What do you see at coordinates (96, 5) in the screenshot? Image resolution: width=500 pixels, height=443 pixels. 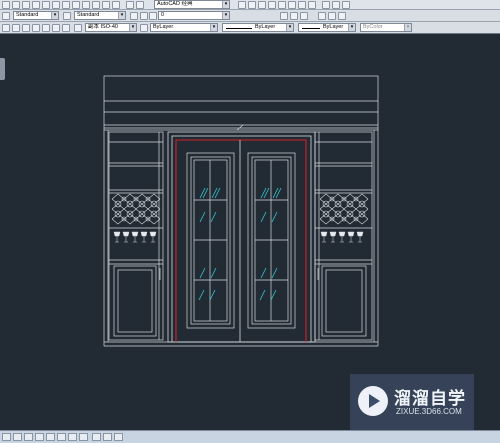 I see `markup-icon` at bounding box center [96, 5].